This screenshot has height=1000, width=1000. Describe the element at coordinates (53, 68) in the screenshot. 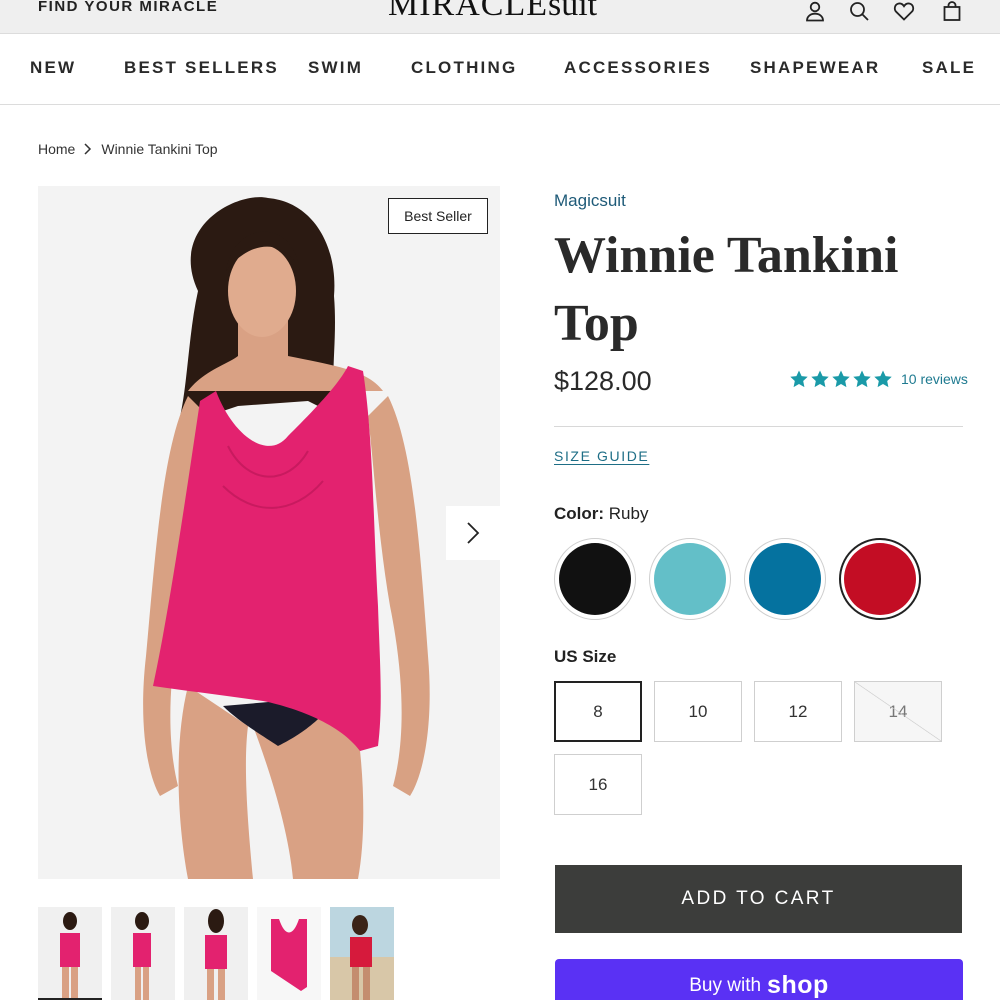

I see `nav-item-new: NEW` at that location.